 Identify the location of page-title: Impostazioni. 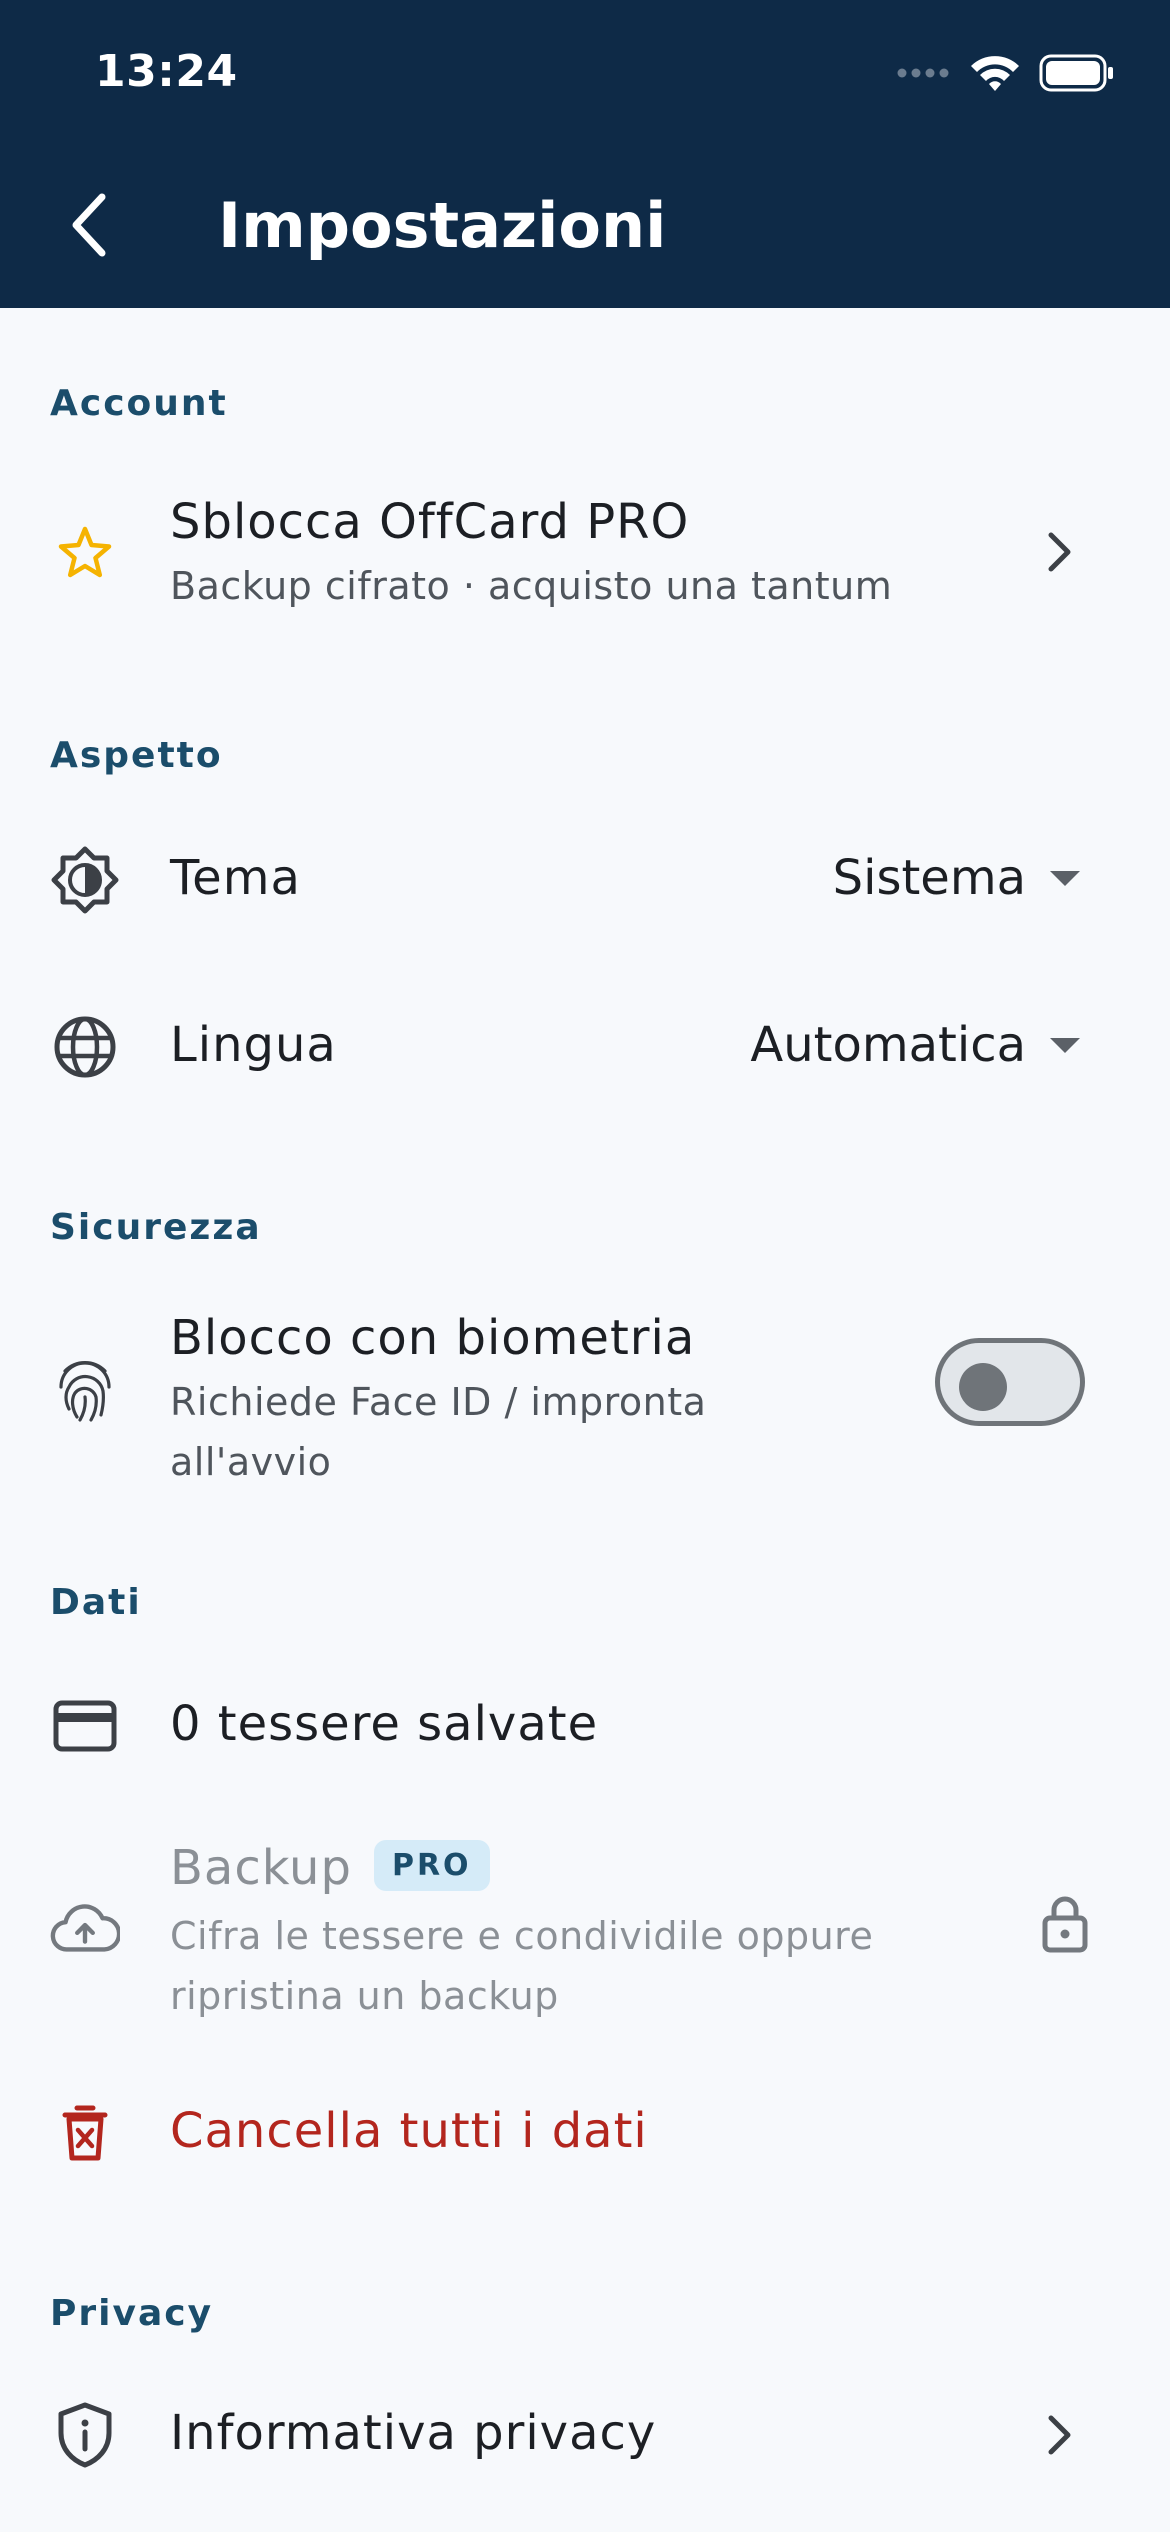
(442, 225).